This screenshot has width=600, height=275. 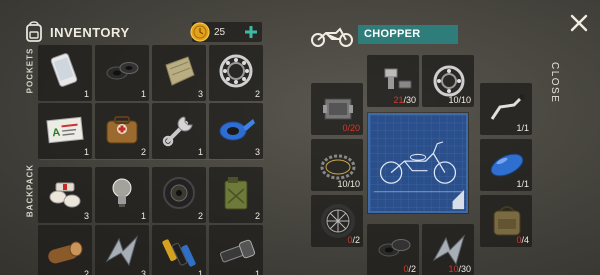 What do you see at coordinates (448, 249) in the screenshot?
I see `part-slot-scrap: 10/30` at bounding box center [448, 249].